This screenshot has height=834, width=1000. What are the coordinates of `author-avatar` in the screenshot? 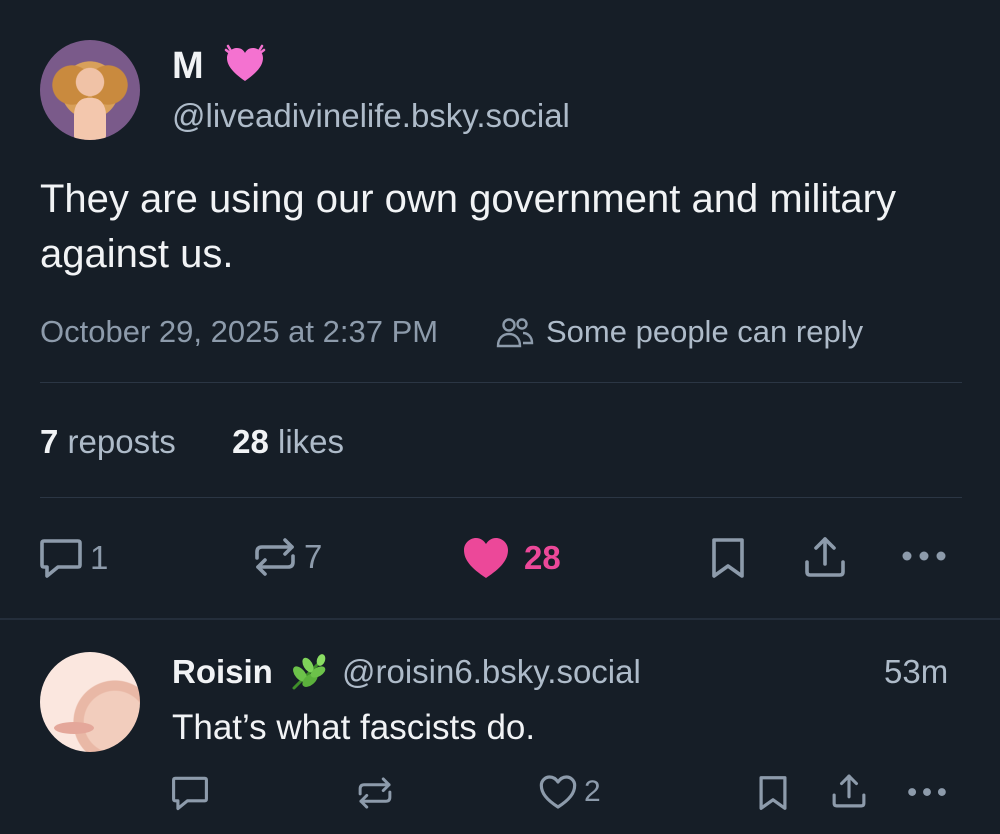 It's located at (90, 90).